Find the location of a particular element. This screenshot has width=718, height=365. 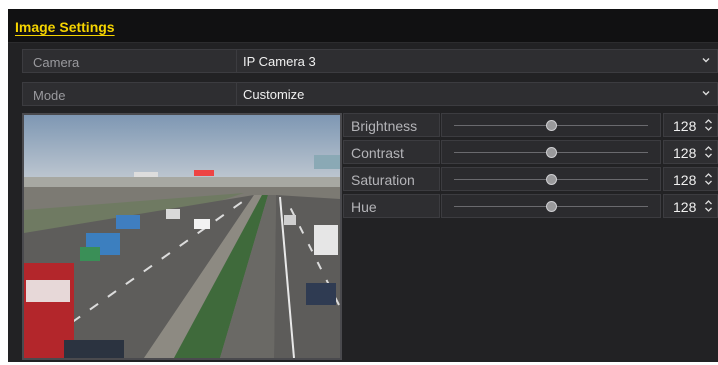

brightness-label-cell: Brightness is located at coordinates (391, 125).